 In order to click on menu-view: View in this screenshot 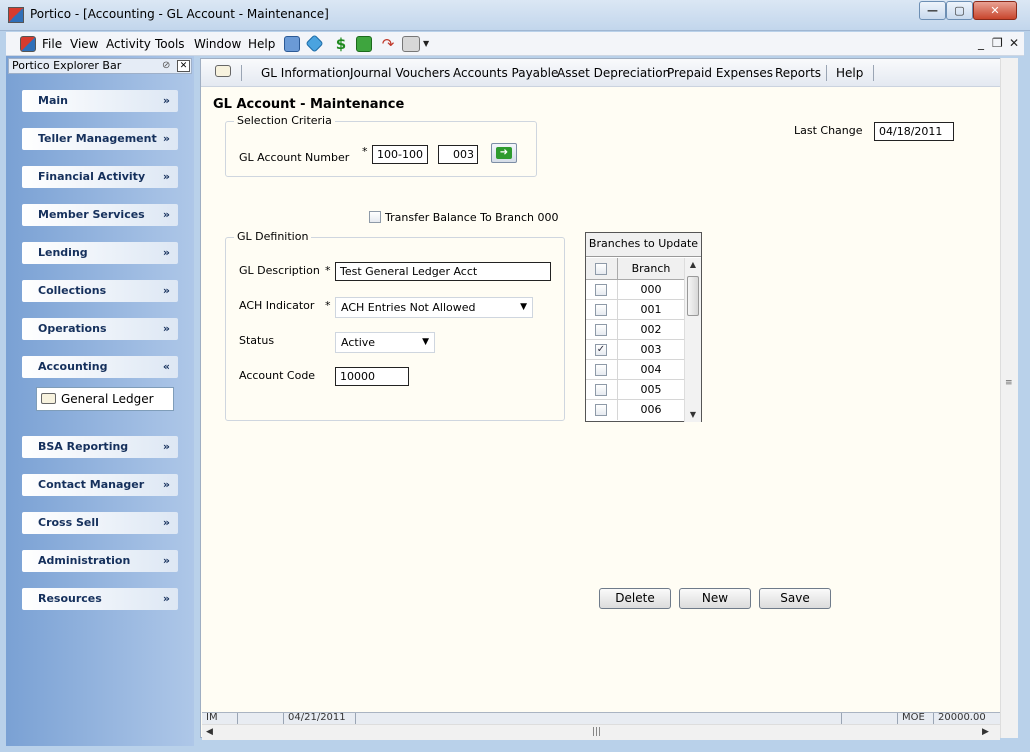, I will do `click(84, 44)`.